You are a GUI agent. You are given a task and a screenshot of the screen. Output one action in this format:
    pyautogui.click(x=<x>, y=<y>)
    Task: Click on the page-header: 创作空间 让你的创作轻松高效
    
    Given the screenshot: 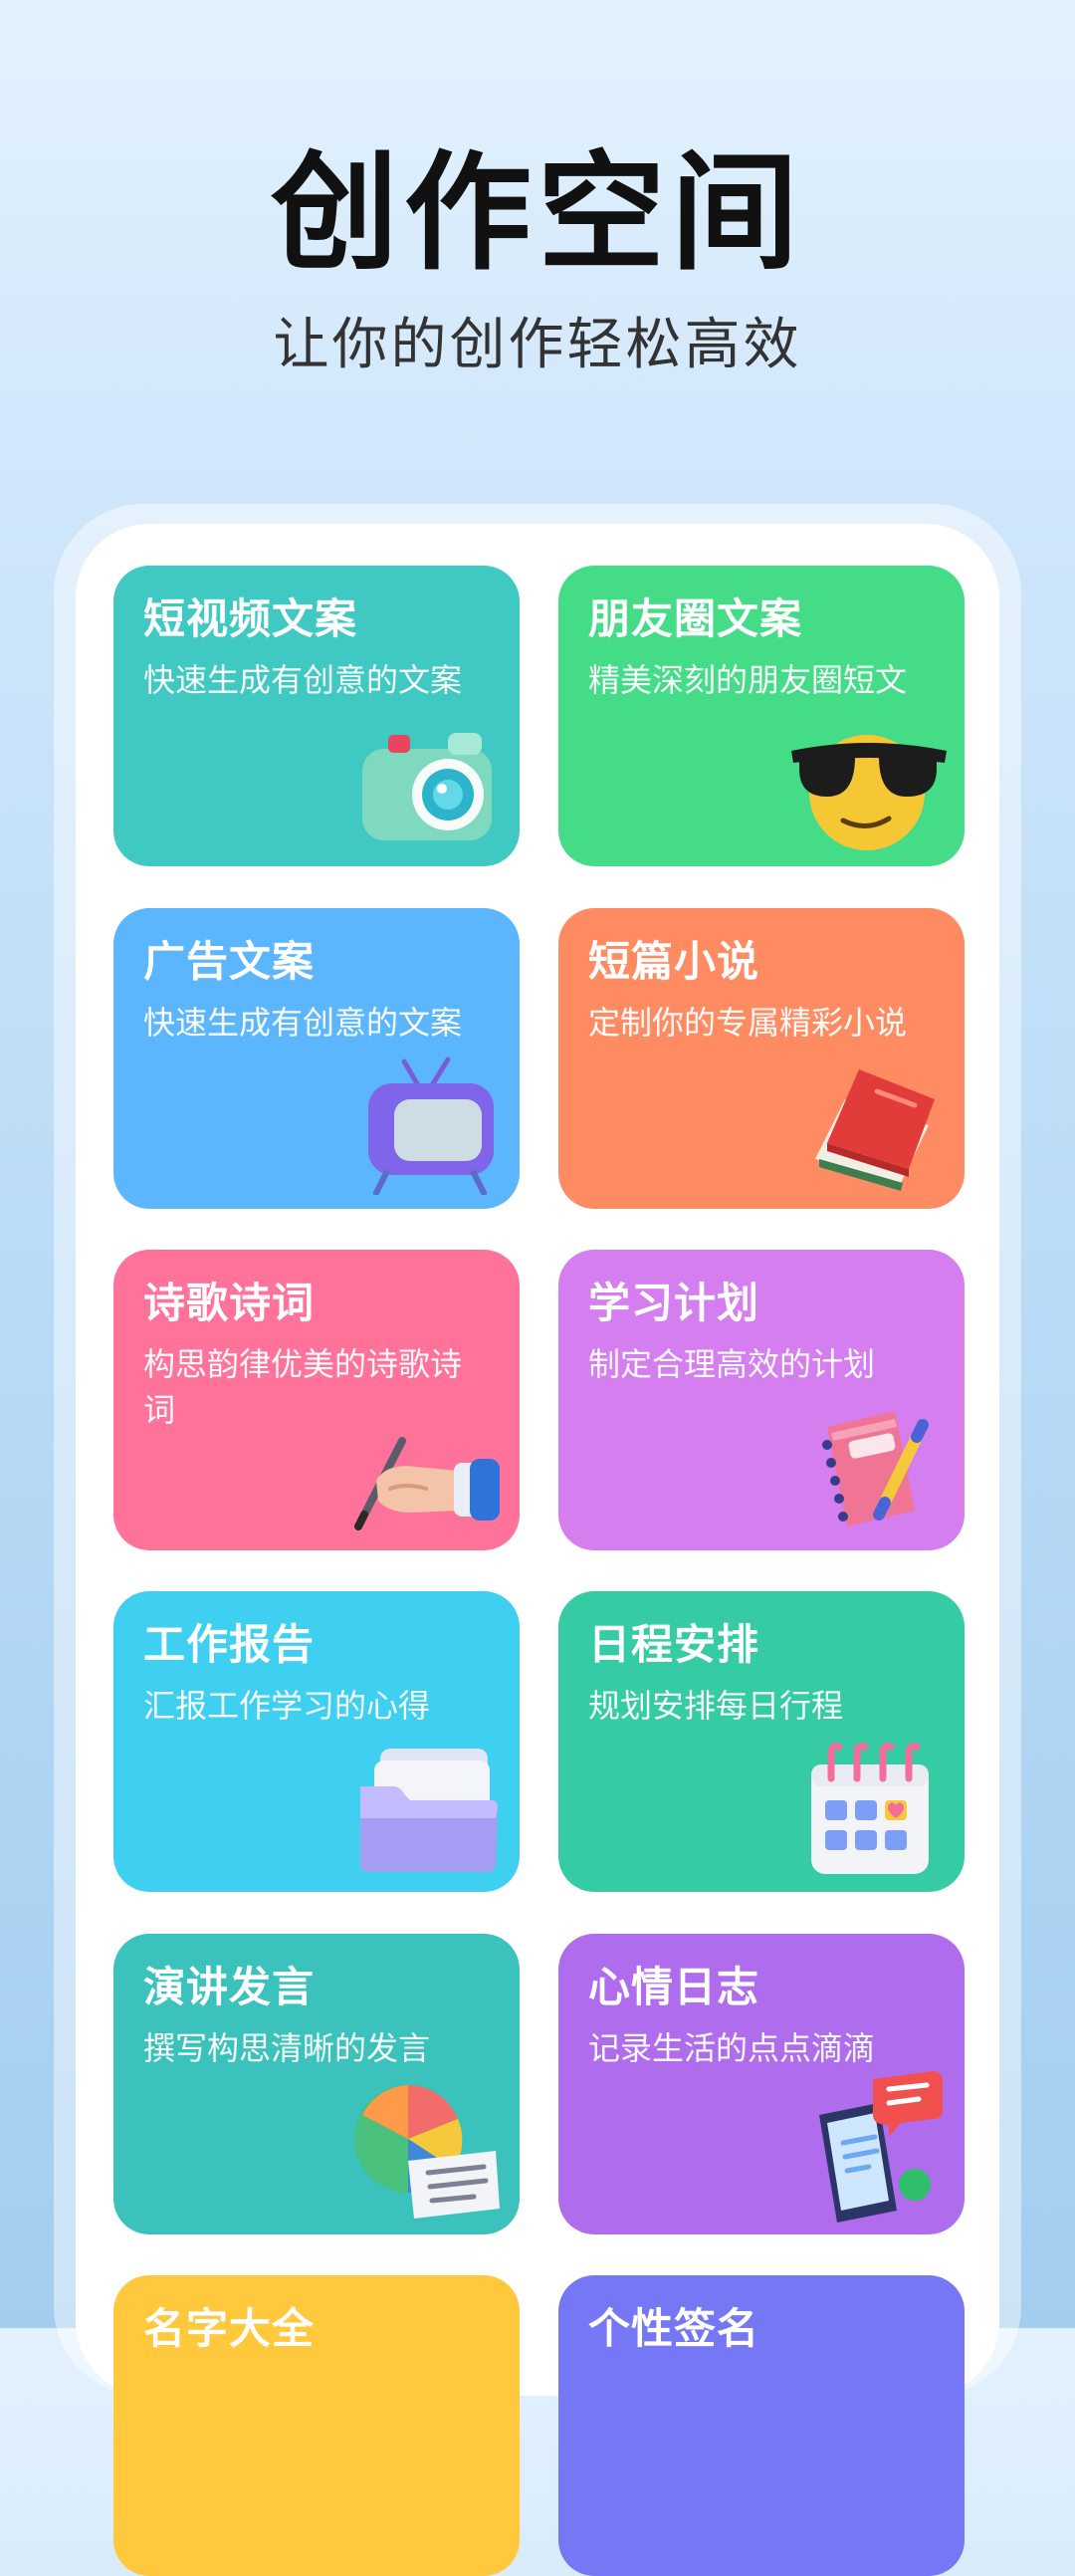 What is the action you would take?
    pyautogui.click(x=537, y=259)
    